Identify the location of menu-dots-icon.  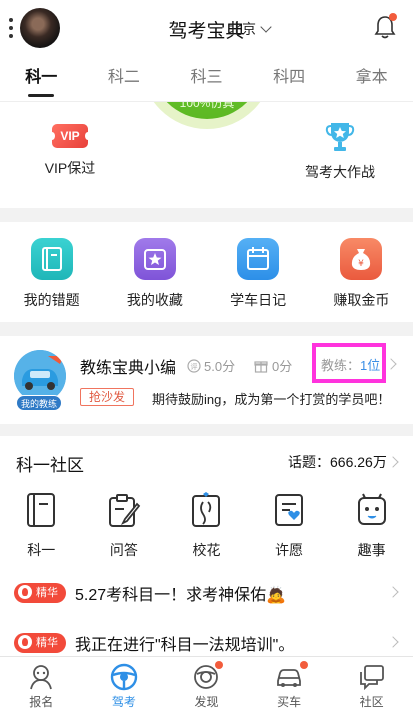
(11, 28).